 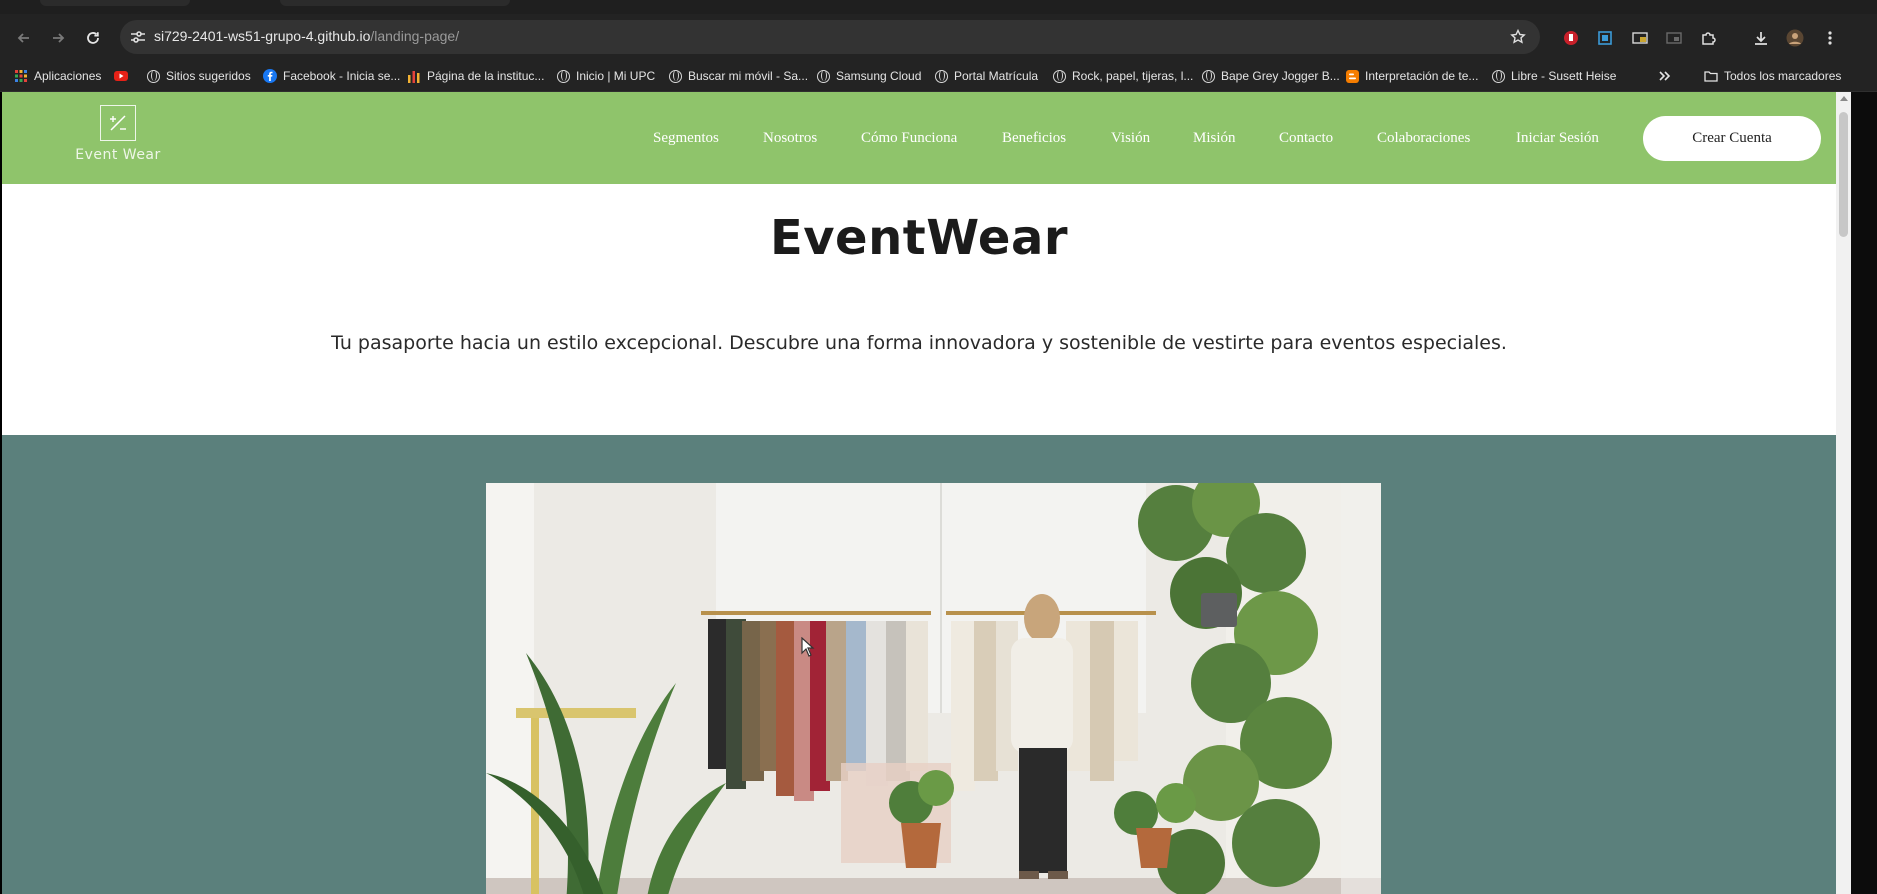 I want to click on logo-mark-icon, so click(x=118, y=123).